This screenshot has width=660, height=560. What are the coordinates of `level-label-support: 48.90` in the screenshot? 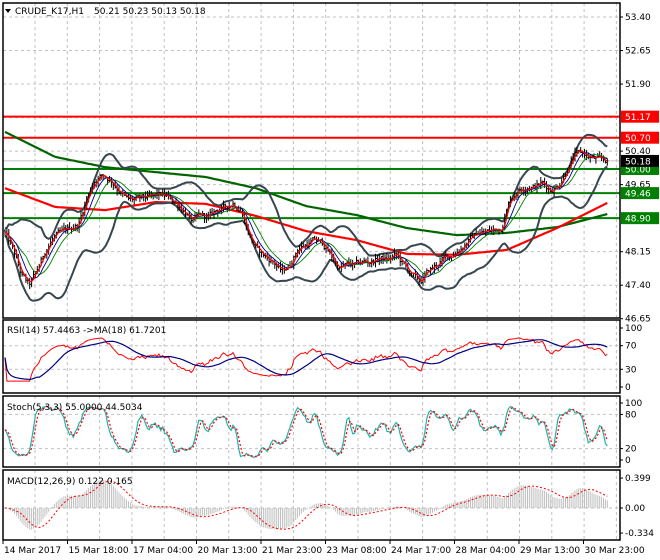 It's located at (638, 220).